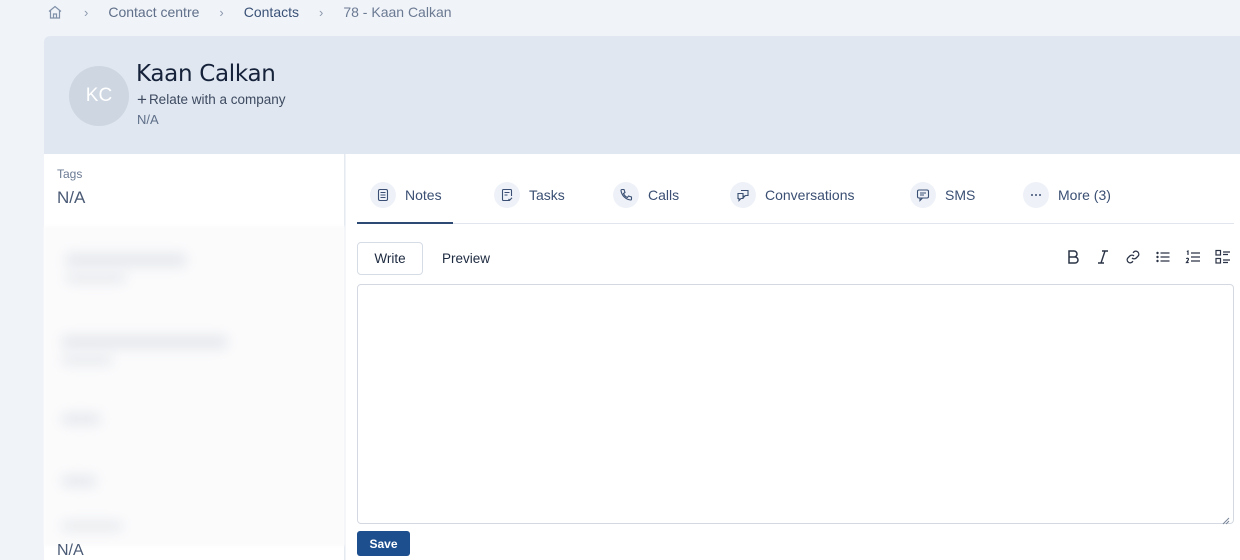 Image resolution: width=1240 pixels, height=560 pixels. Describe the element at coordinates (1103, 257) in the screenshot. I see `italic-icon` at that location.